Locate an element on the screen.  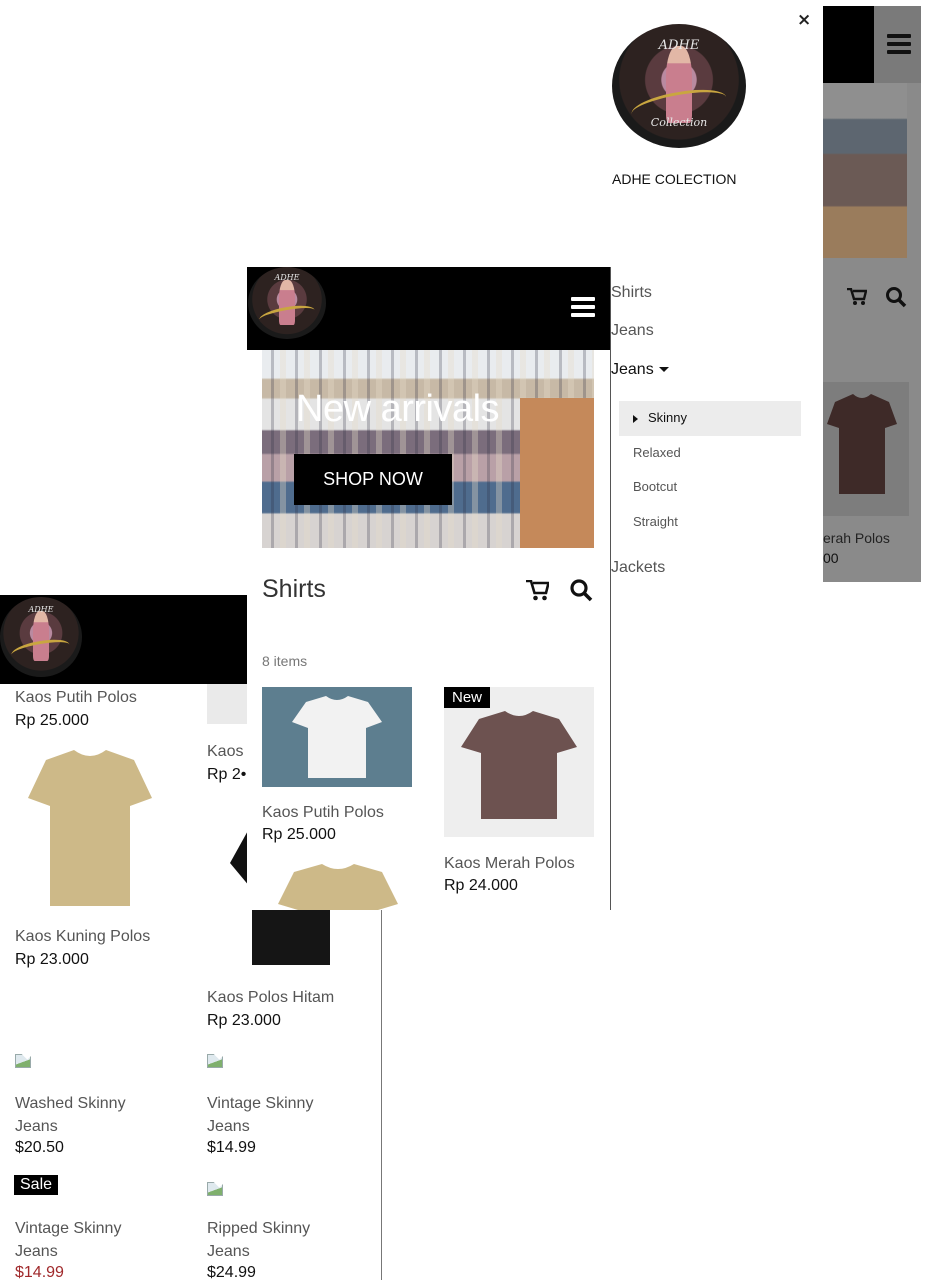
caret-down-icon is located at coordinates (663, 370).